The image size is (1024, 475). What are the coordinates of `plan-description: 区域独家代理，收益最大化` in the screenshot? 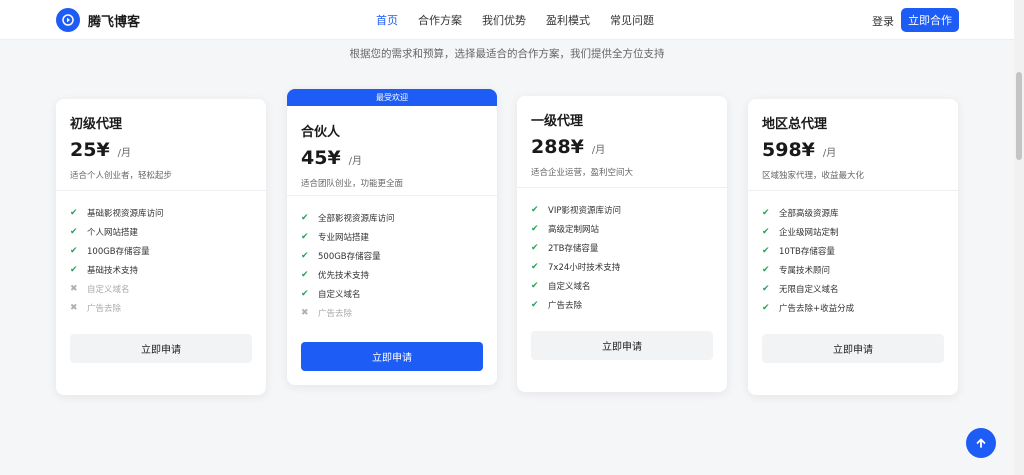 It's located at (813, 176).